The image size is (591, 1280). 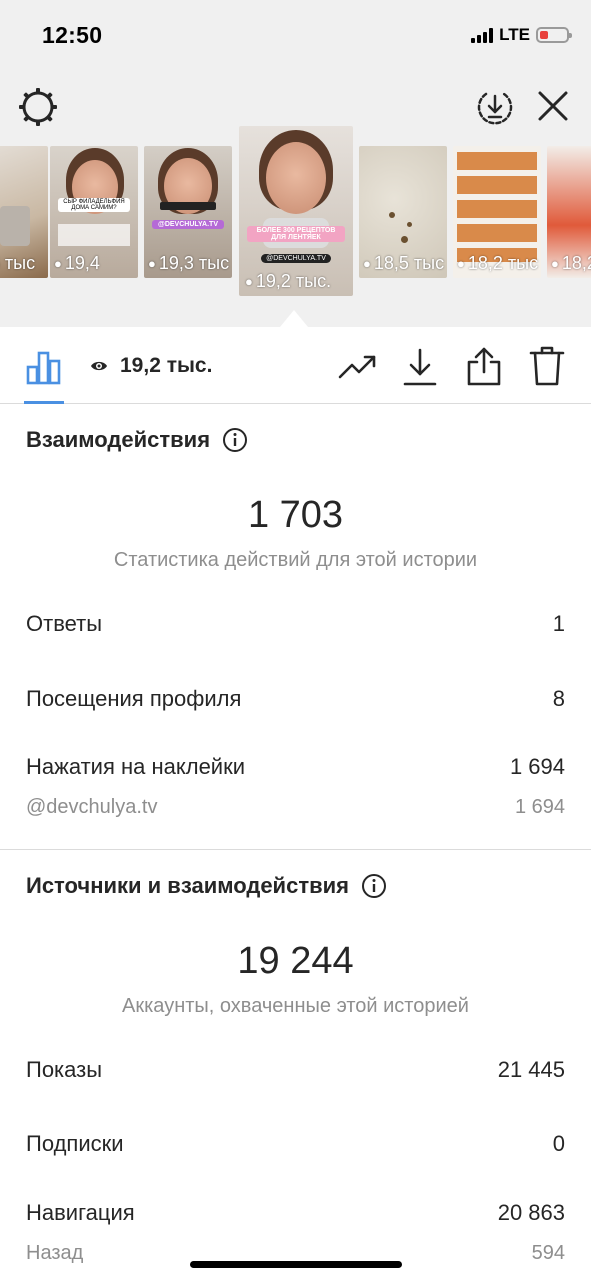 What do you see at coordinates (482, 35) in the screenshot?
I see `signal-icon` at bounding box center [482, 35].